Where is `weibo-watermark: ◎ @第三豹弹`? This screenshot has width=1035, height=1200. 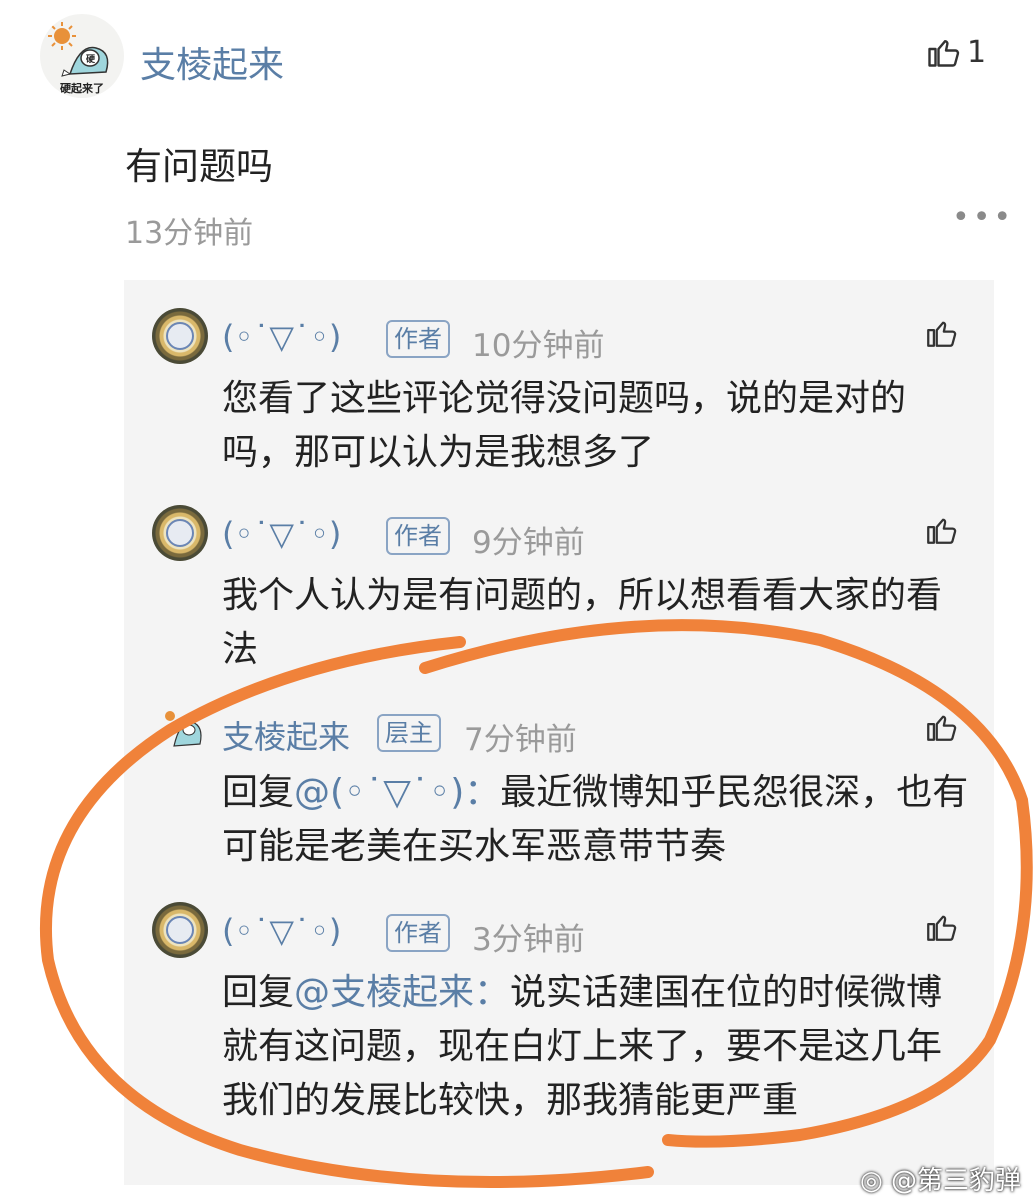 weibo-watermark: ◎ @第三豹弹 is located at coordinates (940, 1181).